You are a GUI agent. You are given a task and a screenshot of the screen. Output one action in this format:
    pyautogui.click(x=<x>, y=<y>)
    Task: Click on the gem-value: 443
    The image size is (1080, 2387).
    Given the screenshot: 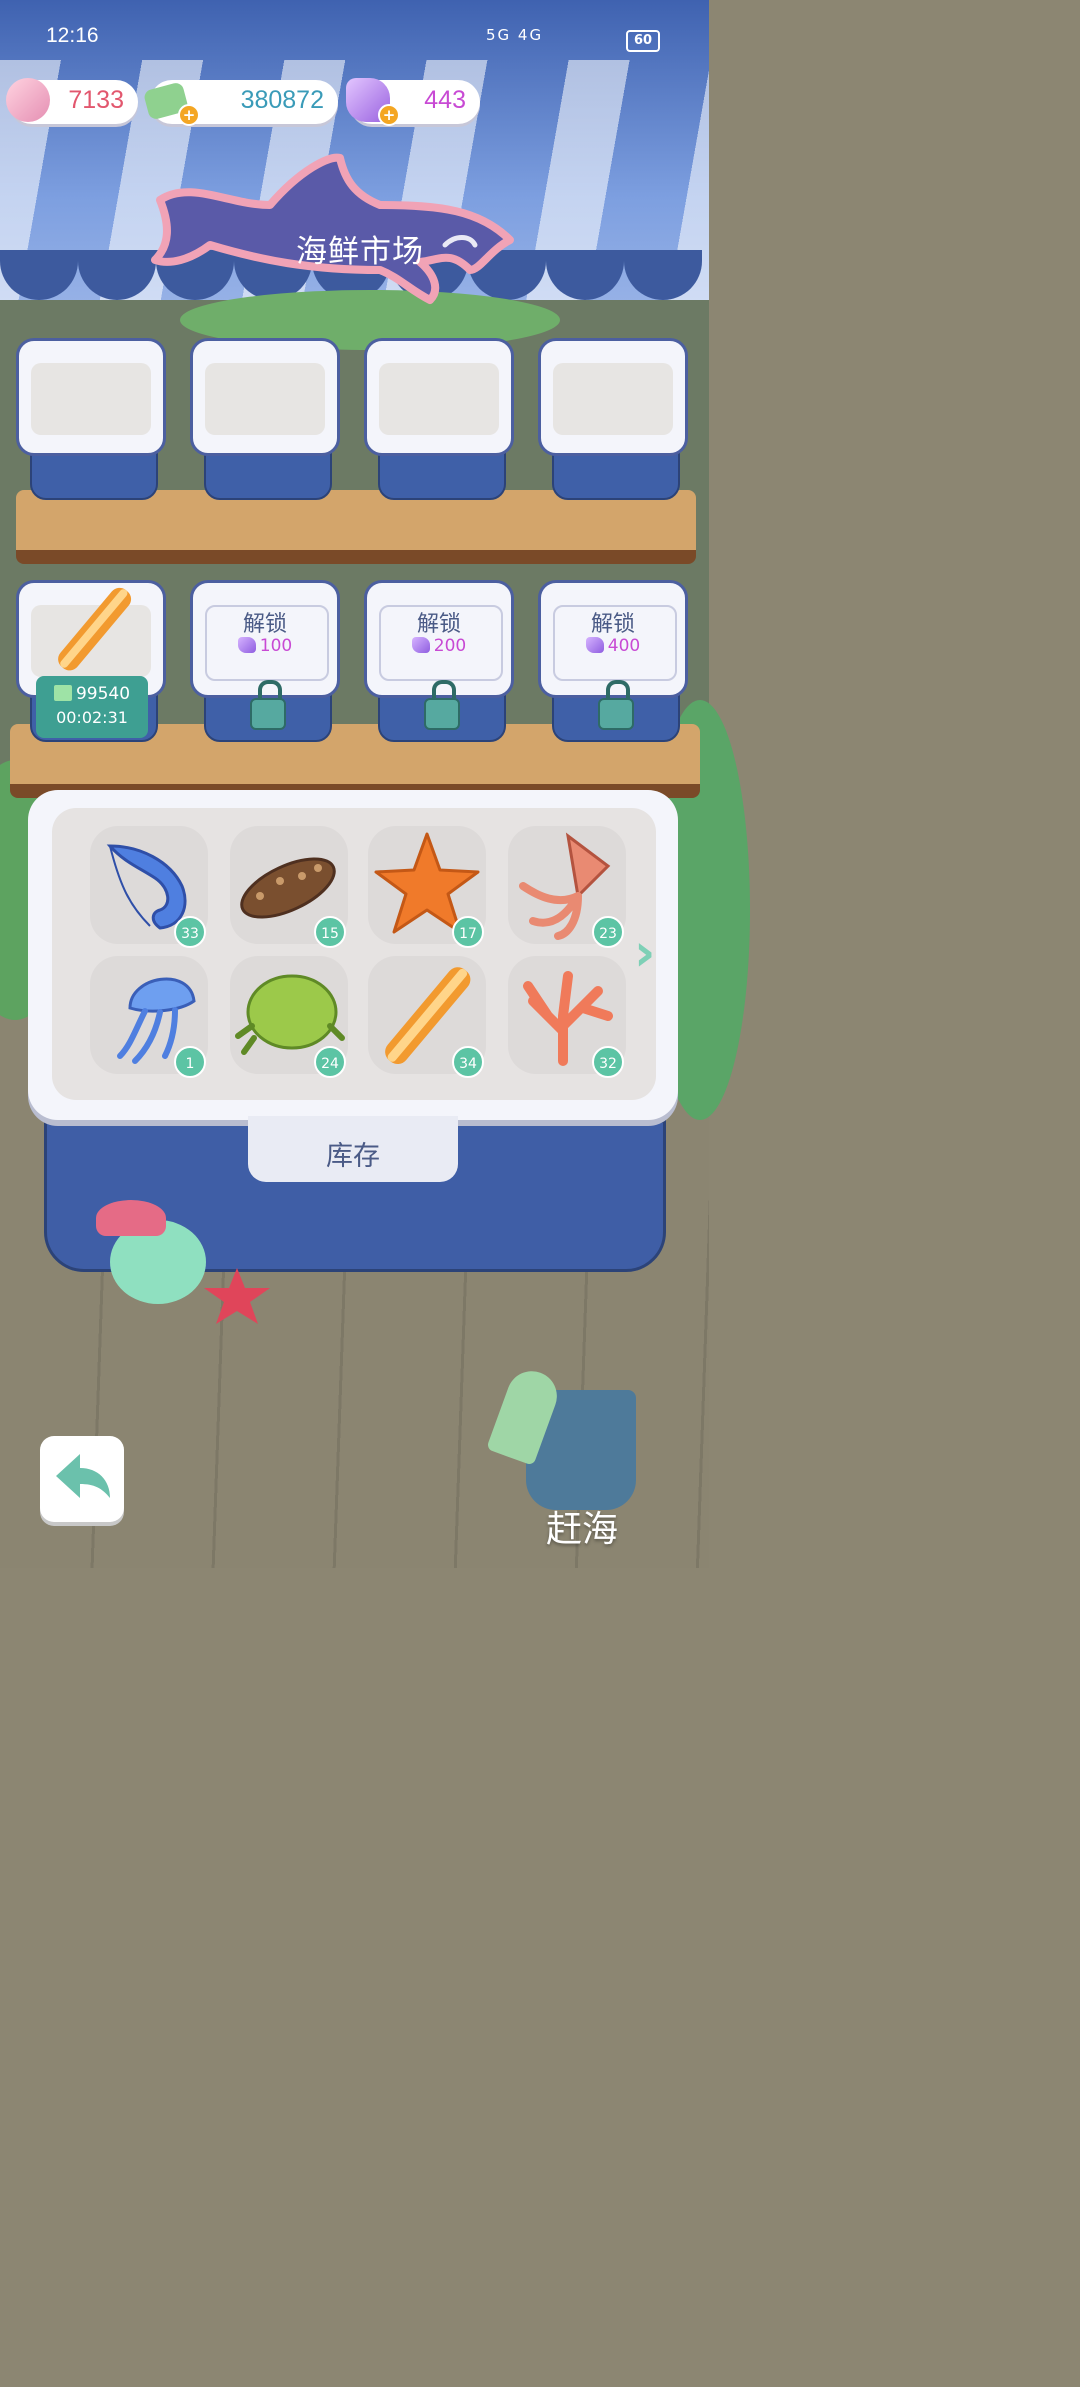 What is the action you would take?
    pyautogui.click(x=445, y=100)
    